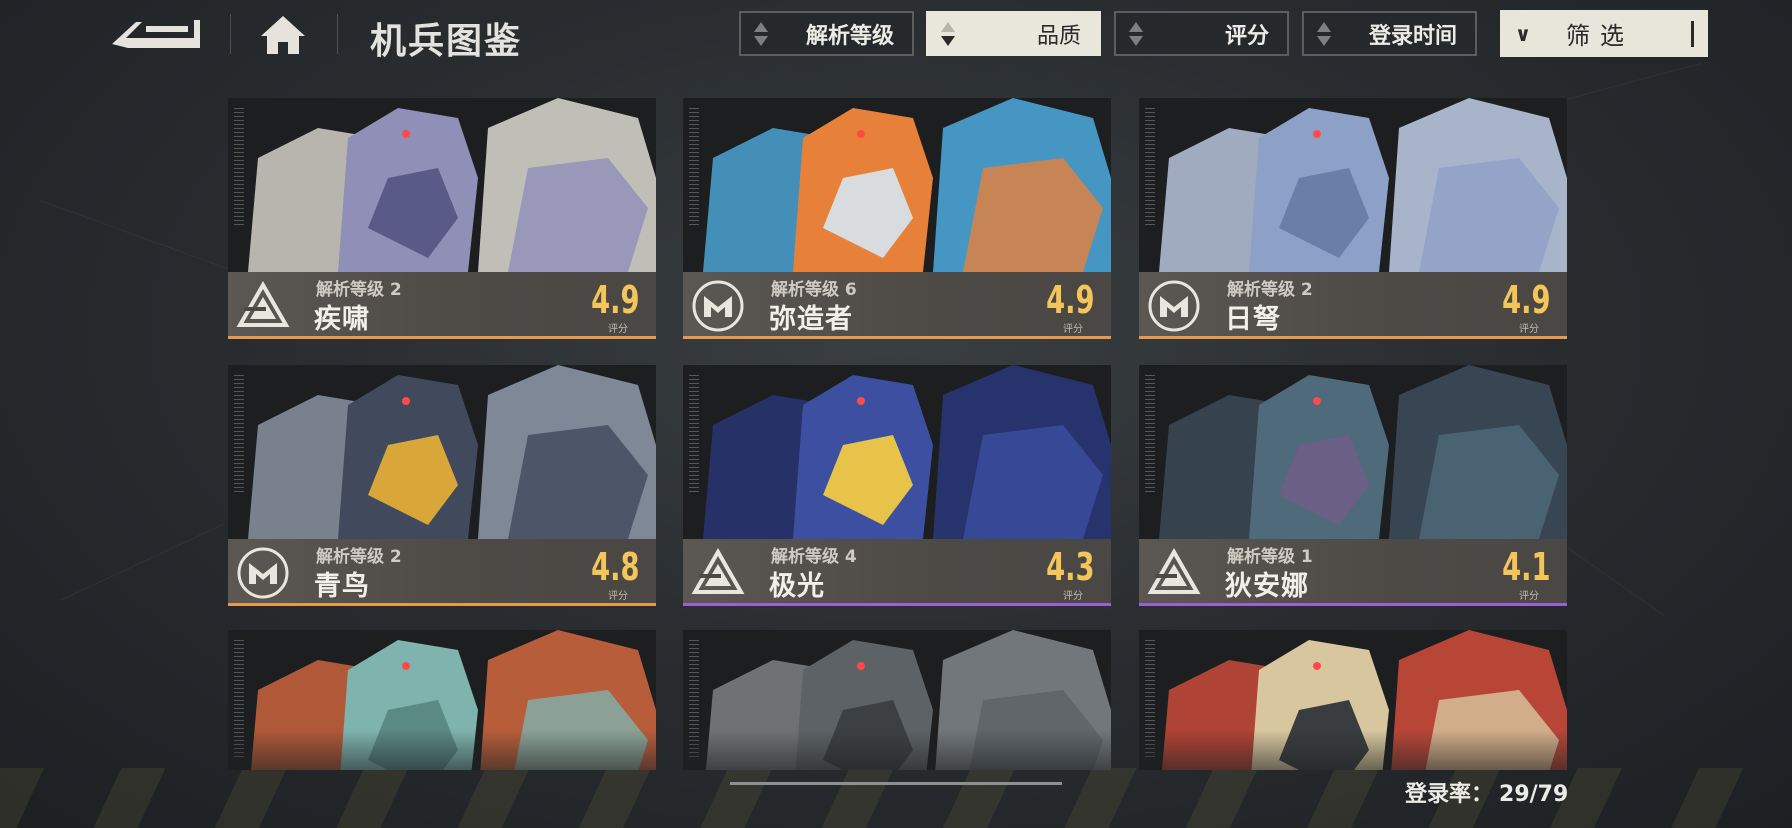 Image resolution: width=1792 pixels, height=828 pixels. What do you see at coordinates (342, 319) in the screenshot?
I see `mech-name: 疾啸` at bounding box center [342, 319].